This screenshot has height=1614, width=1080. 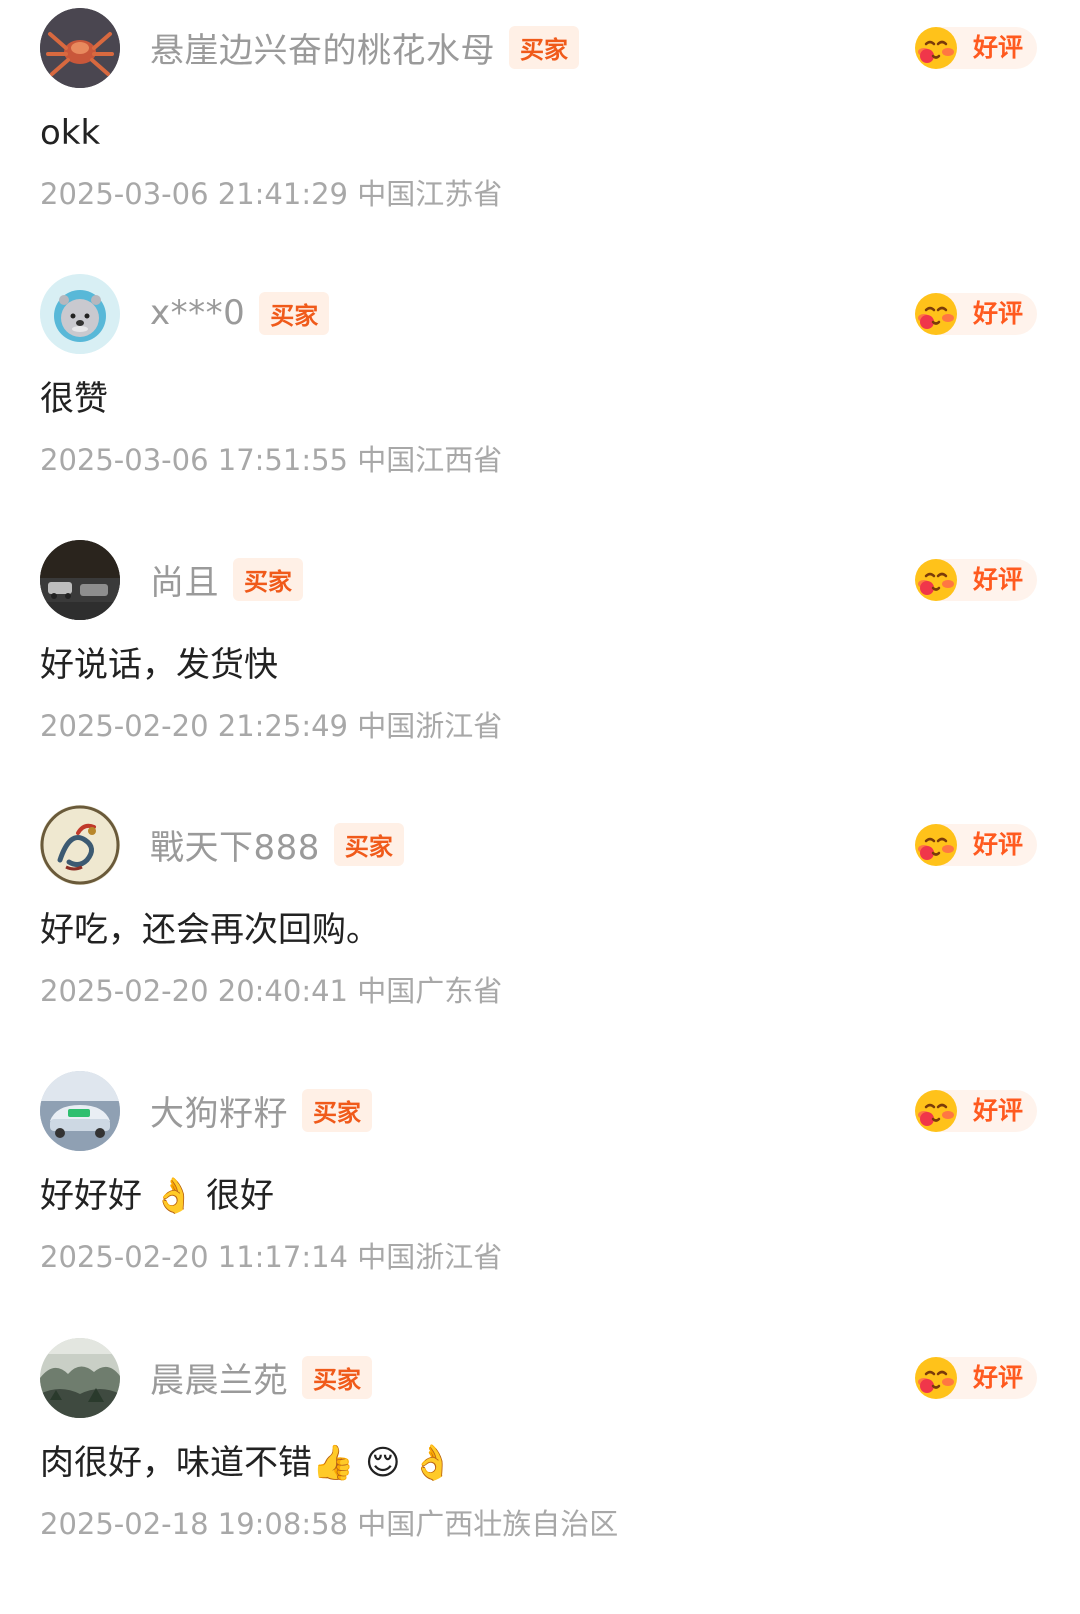 What do you see at coordinates (197, 313) in the screenshot?
I see `username: x***0` at bounding box center [197, 313].